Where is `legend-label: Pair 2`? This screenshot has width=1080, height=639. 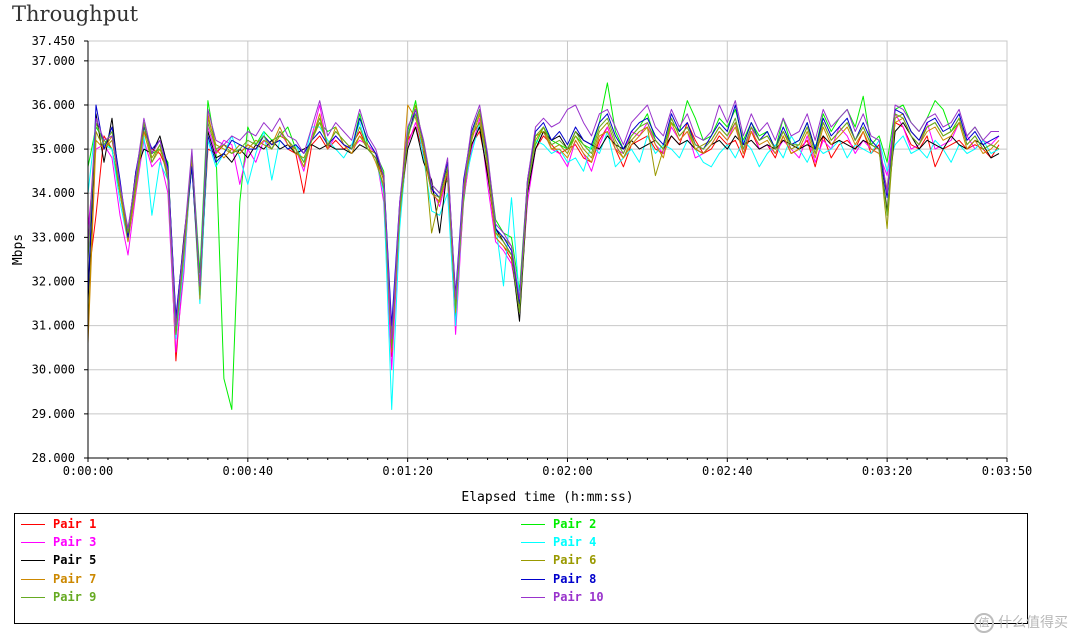
legend-label: Pair 2 is located at coordinates (575, 524).